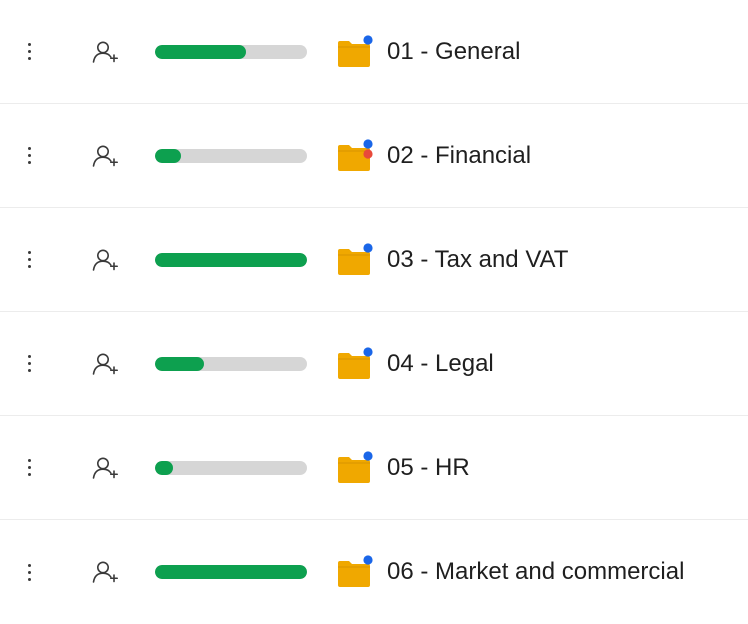 The width and height of the screenshot is (748, 624). What do you see at coordinates (453, 52) in the screenshot?
I see `folder-name: 01 - General` at bounding box center [453, 52].